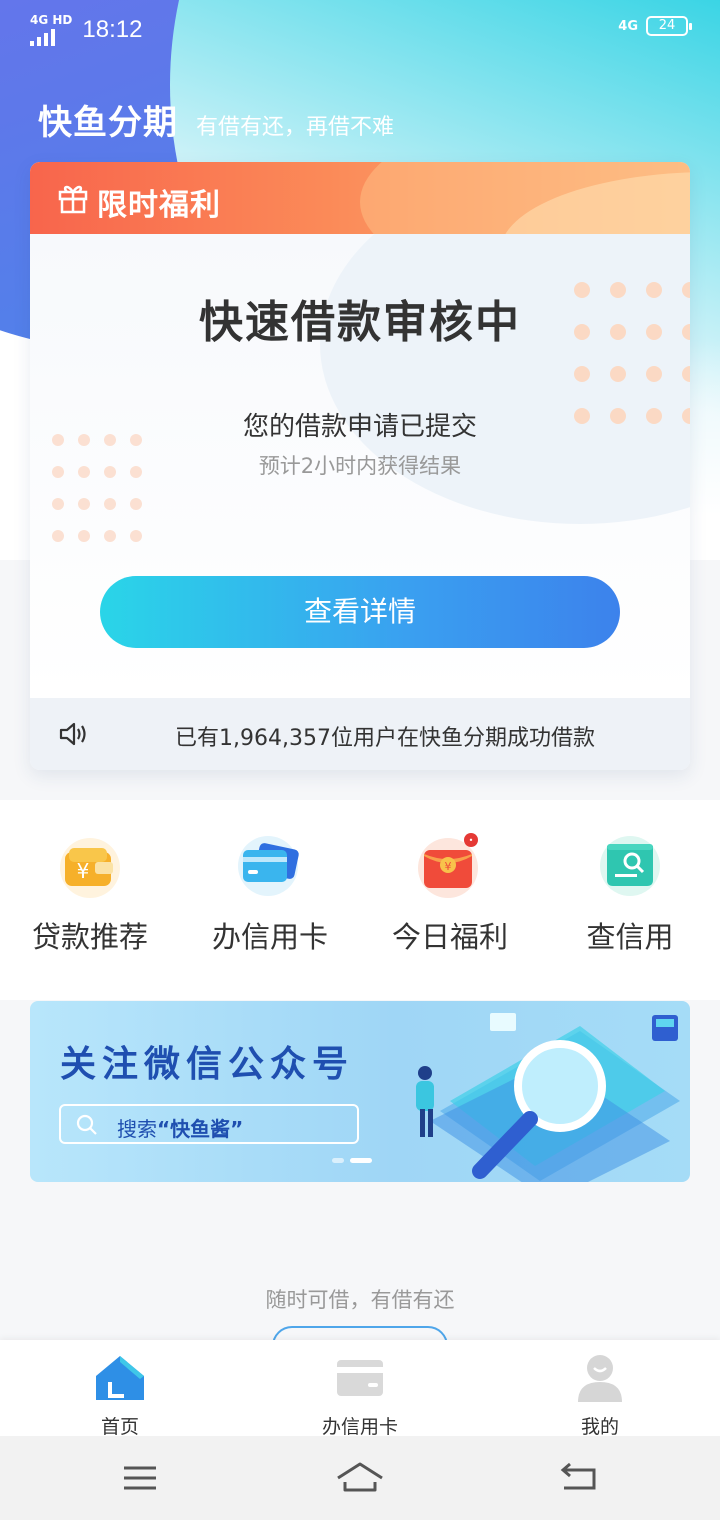 This screenshot has height=1520, width=720. What do you see at coordinates (120, 1378) in the screenshot?
I see `home-icon` at bounding box center [120, 1378].